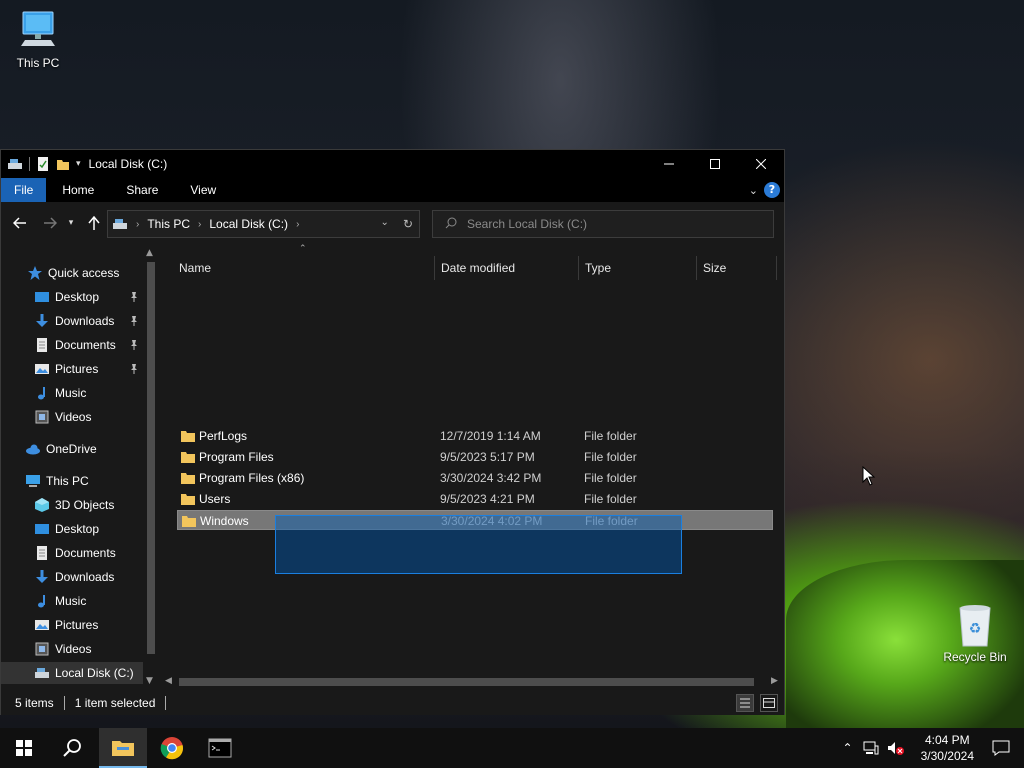 The width and height of the screenshot is (1024, 768). What do you see at coordinates (188, 499) in the screenshot?
I see `folder-icon` at bounding box center [188, 499].